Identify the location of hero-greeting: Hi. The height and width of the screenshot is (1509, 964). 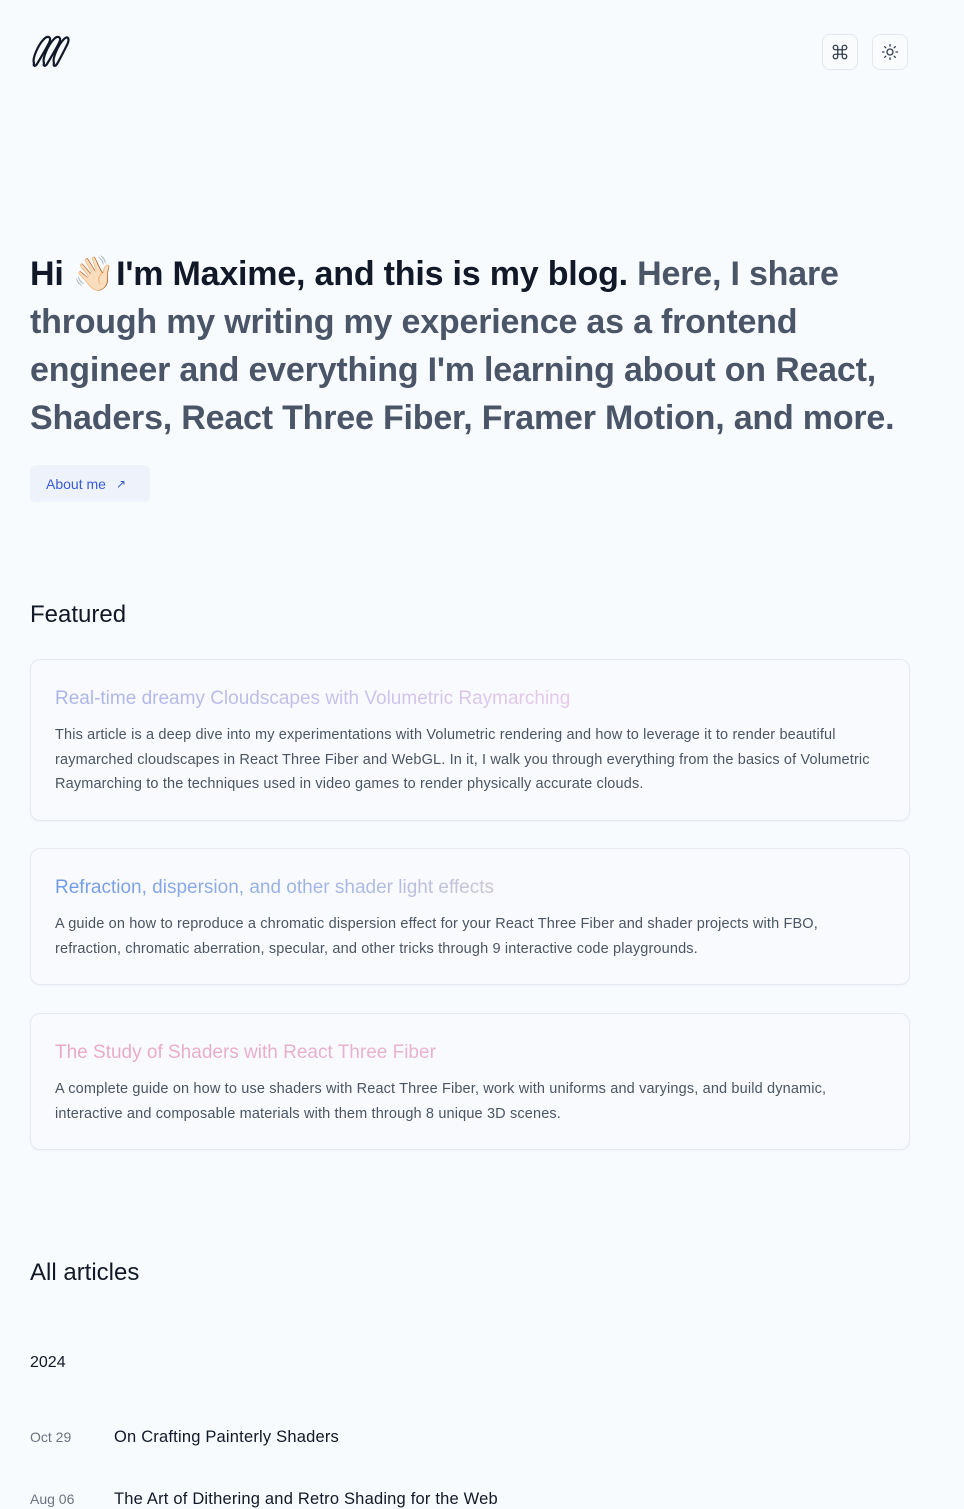
(47, 274).